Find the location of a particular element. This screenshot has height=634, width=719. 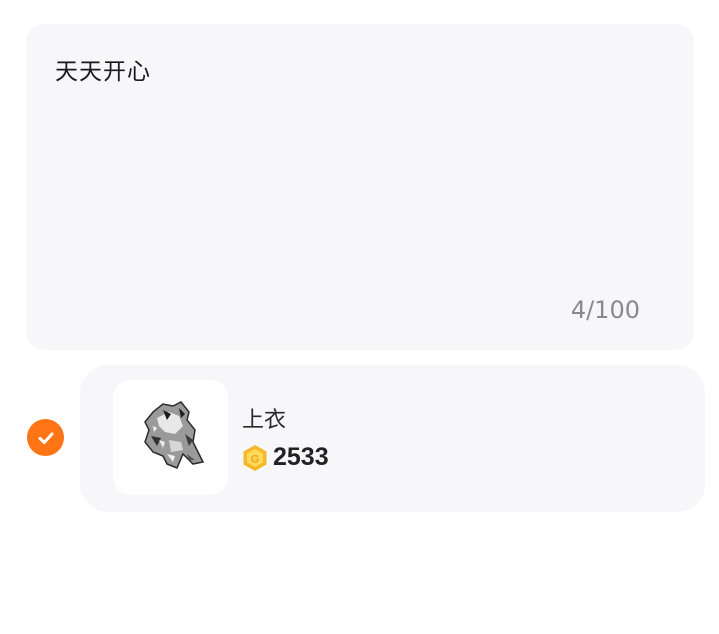

item-thumbnail is located at coordinates (170, 437).